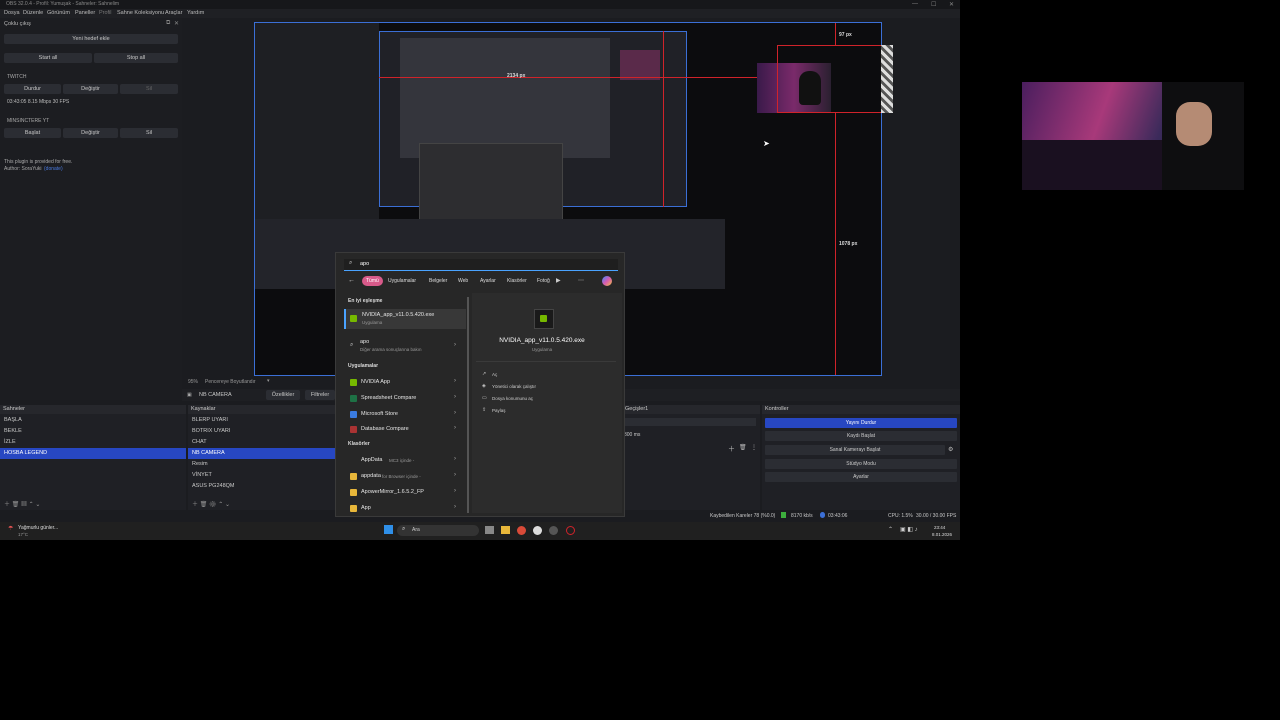 Image resolution: width=1280 pixels, height=720 pixels. Describe the element at coordinates (173, 13) in the screenshot. I see `menu-tools: Araçlar` at that location.